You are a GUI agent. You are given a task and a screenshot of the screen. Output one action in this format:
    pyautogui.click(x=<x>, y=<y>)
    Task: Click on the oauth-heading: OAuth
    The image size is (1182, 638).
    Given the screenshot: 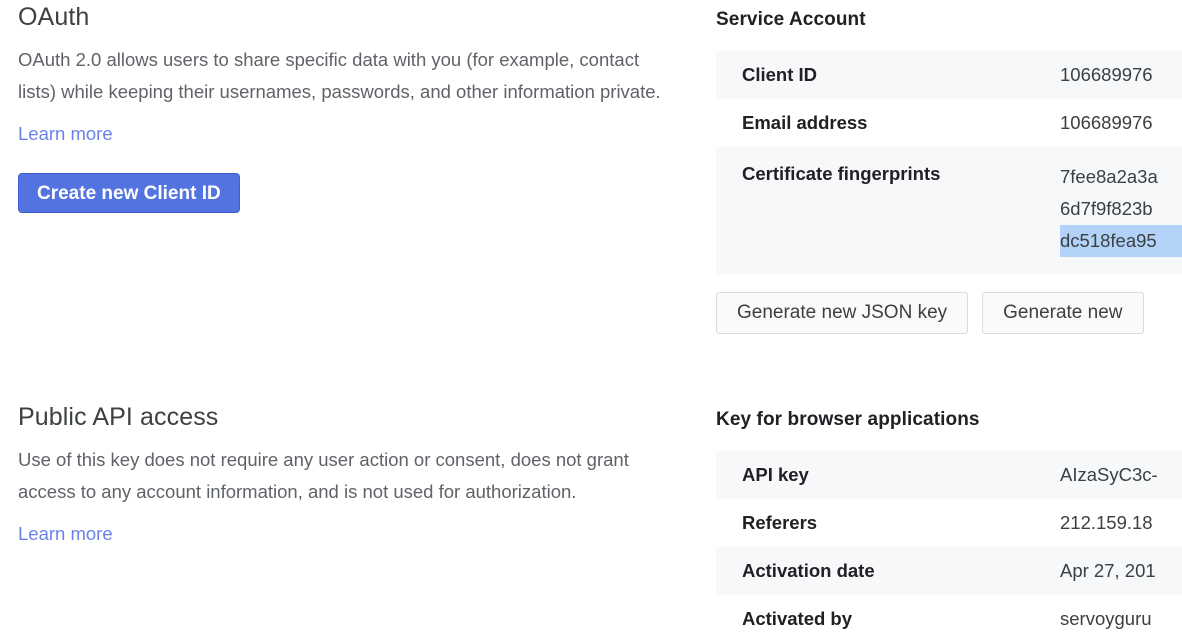 What is the action you would take?
    pyautogui.click(x=54, y=17)
    